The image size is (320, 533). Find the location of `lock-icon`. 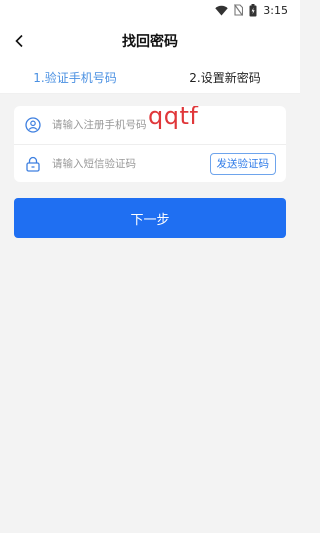

lock-icon is located at coordinates (33, 164).